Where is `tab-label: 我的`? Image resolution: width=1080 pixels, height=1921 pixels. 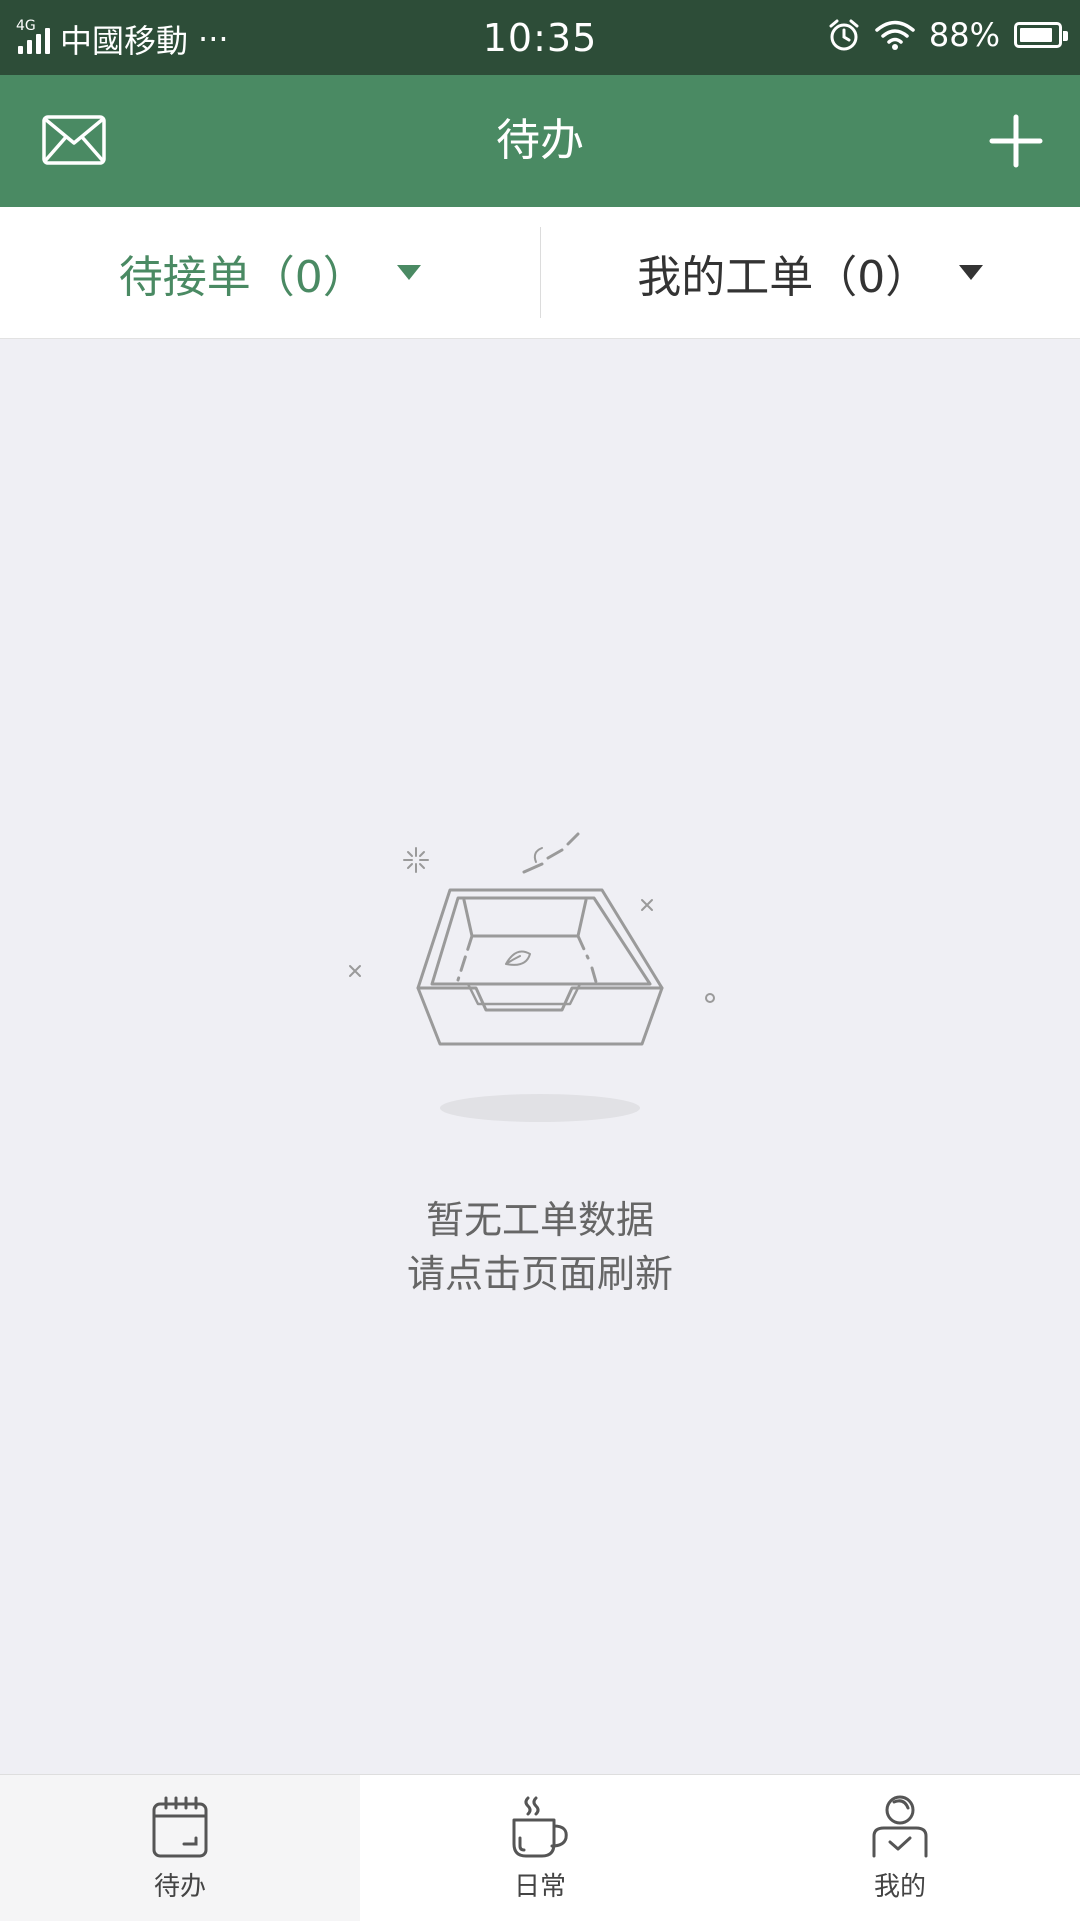
tab-label: 我的 is located at coordinates (900, 1884).